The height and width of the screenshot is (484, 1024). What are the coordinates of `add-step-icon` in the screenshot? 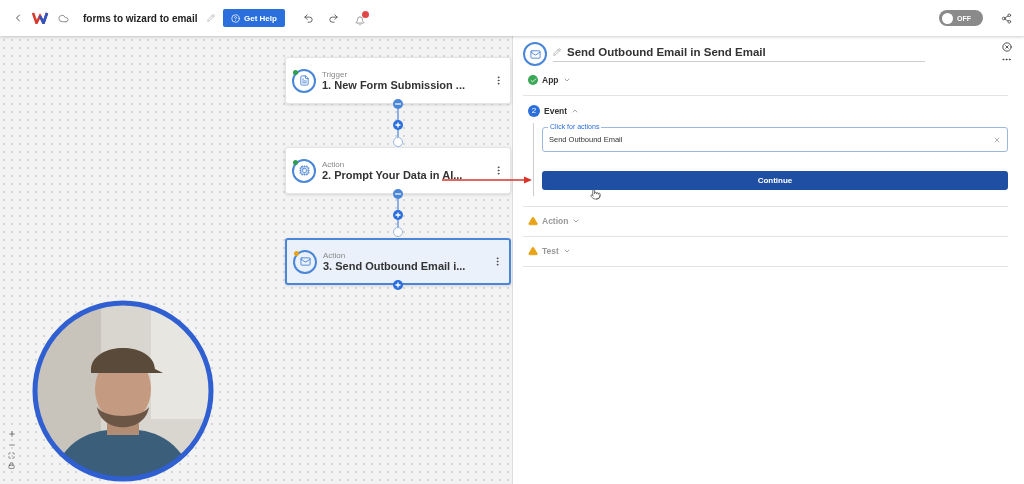 It's located at (398, 285).